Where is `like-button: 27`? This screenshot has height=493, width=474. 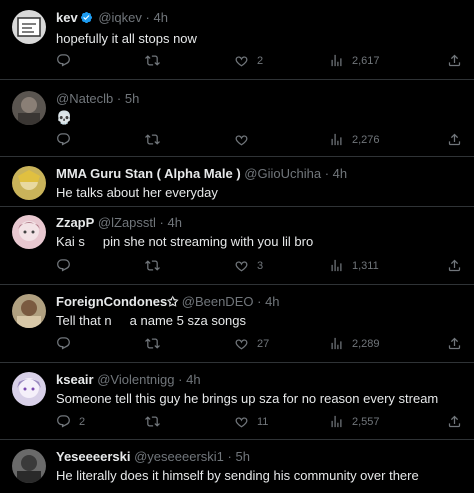 like-button: 27 is located at coordinates (251, 343).